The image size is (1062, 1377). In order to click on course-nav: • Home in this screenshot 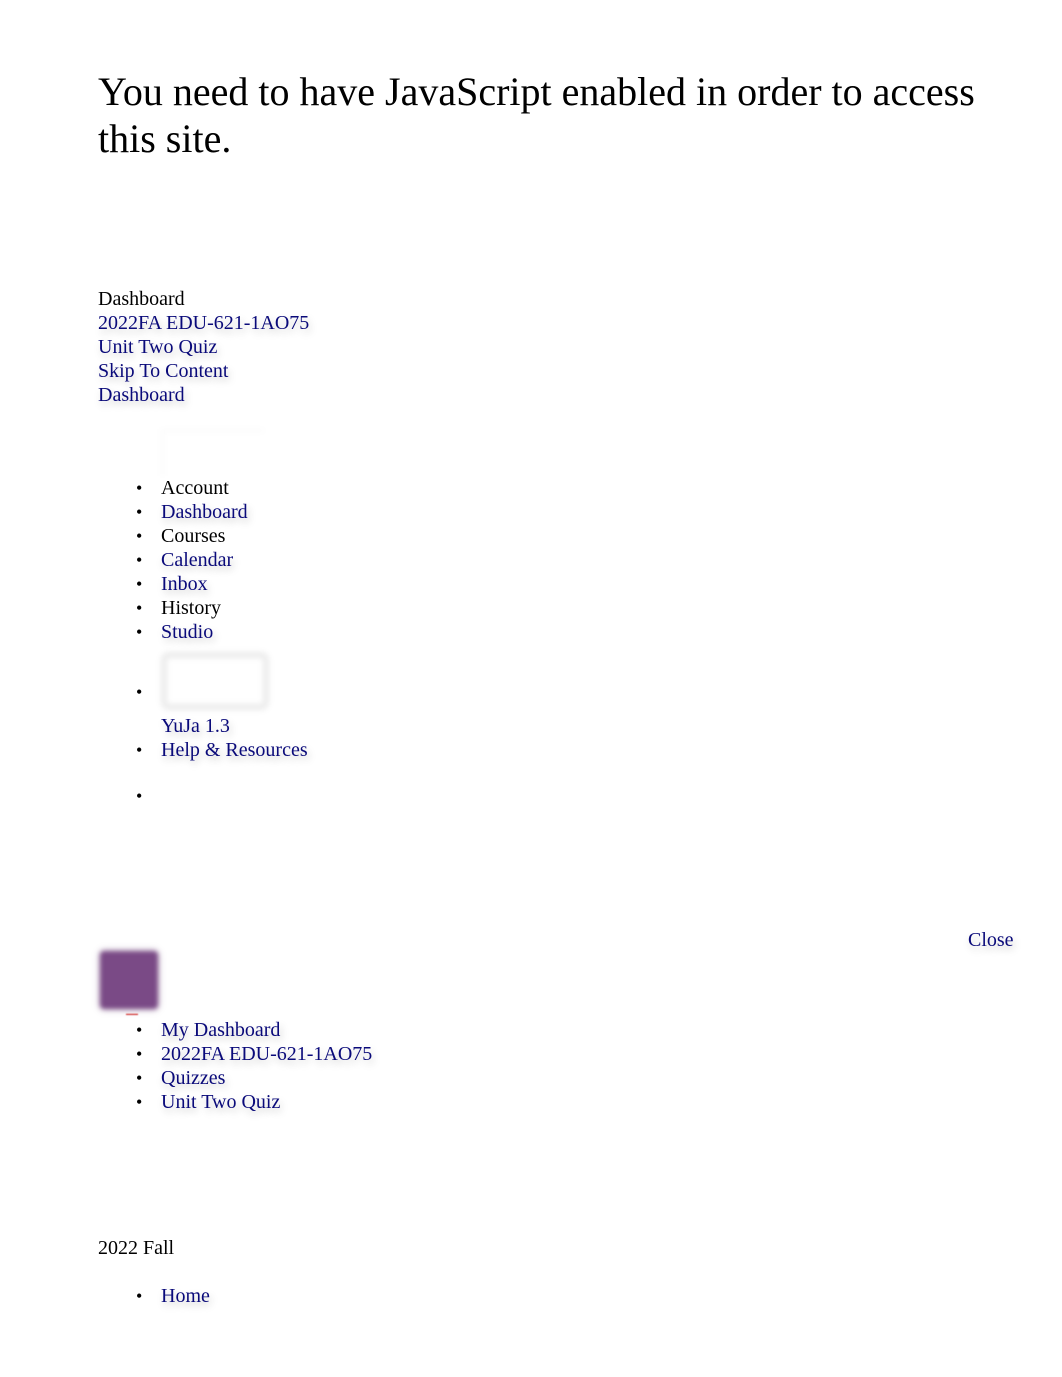, I will do `click(154, 1296)`.